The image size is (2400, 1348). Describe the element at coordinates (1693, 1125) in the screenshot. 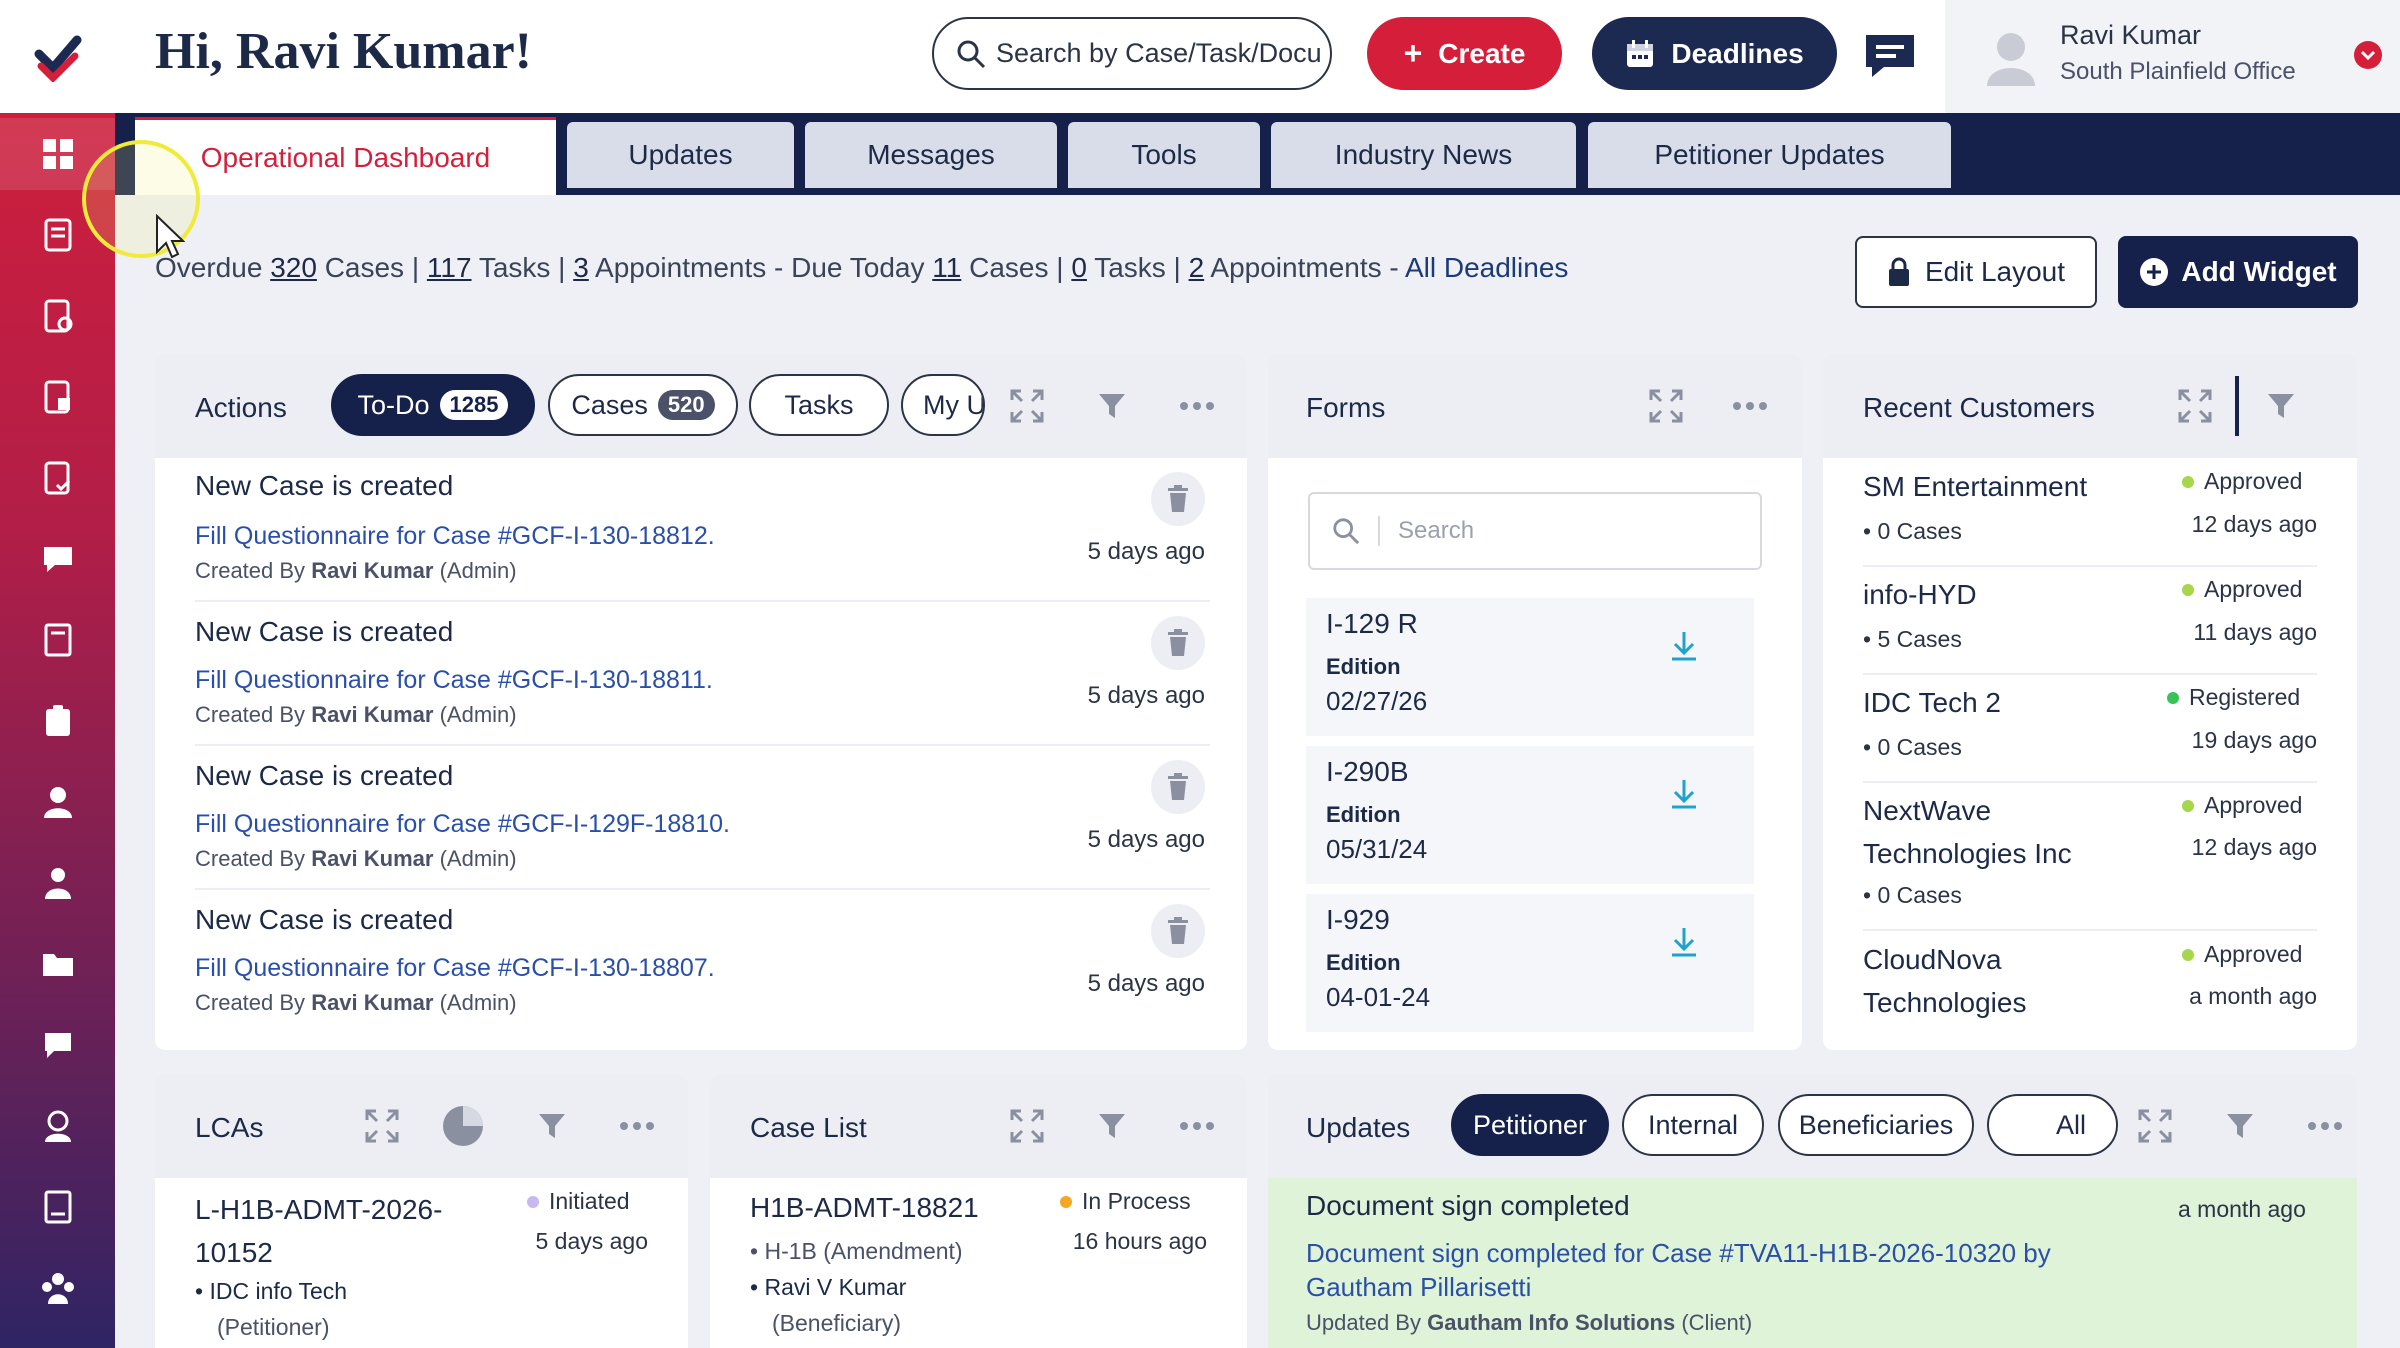

I see `chip-internal: Internal` at that location.